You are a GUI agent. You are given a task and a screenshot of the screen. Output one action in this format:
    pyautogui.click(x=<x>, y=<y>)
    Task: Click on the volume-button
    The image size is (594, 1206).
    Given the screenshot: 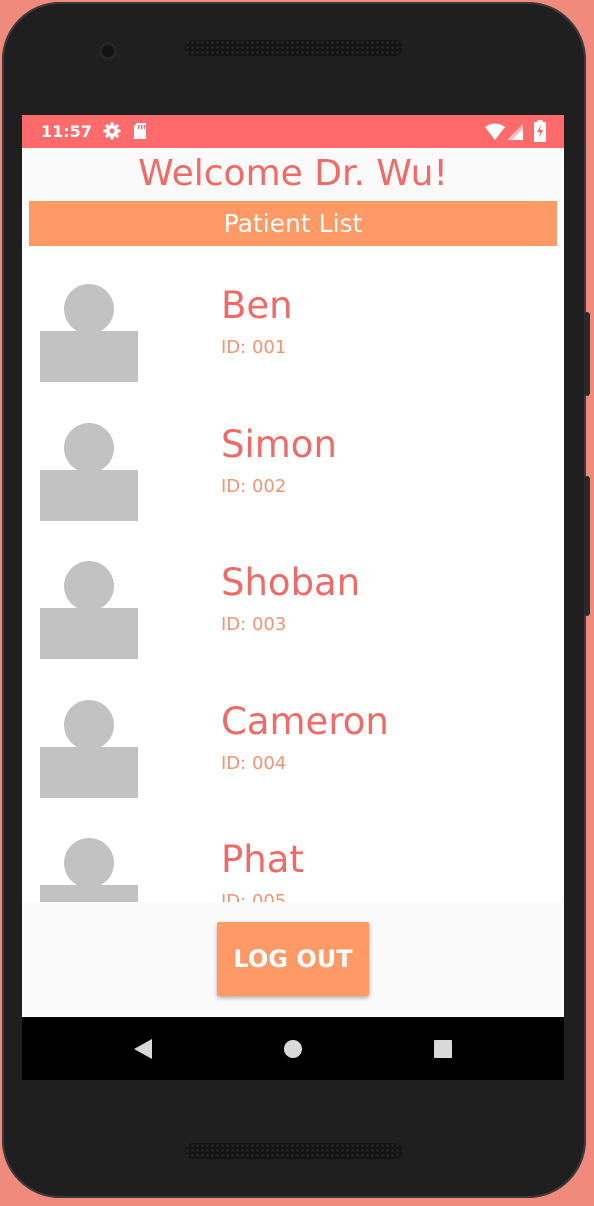 What is the action you would take?
    pyautogui.click(x=587, y=354)
    